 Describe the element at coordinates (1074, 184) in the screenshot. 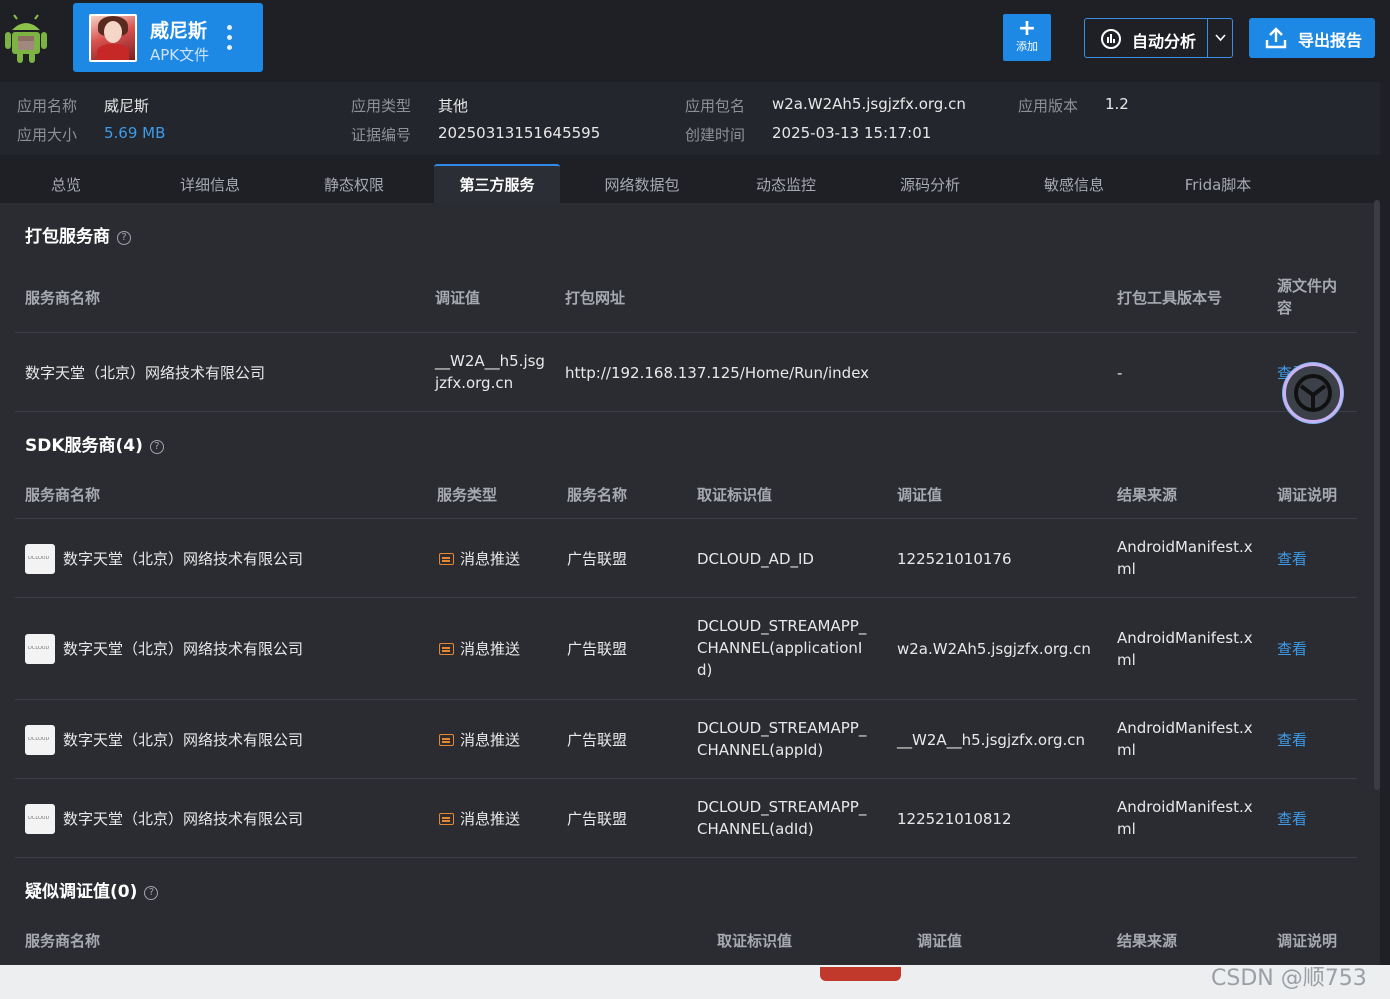

I see `tab-sensitive-info: 敏感信息` at that location.